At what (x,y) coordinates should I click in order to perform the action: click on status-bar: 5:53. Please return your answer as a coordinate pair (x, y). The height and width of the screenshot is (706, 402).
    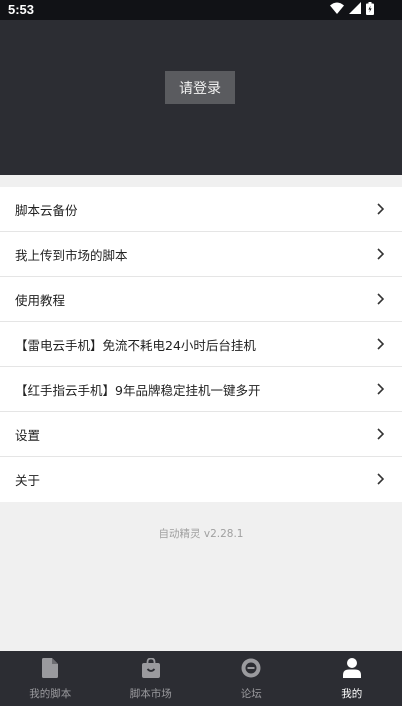
    Looking at the image, I should click on (201, 10).